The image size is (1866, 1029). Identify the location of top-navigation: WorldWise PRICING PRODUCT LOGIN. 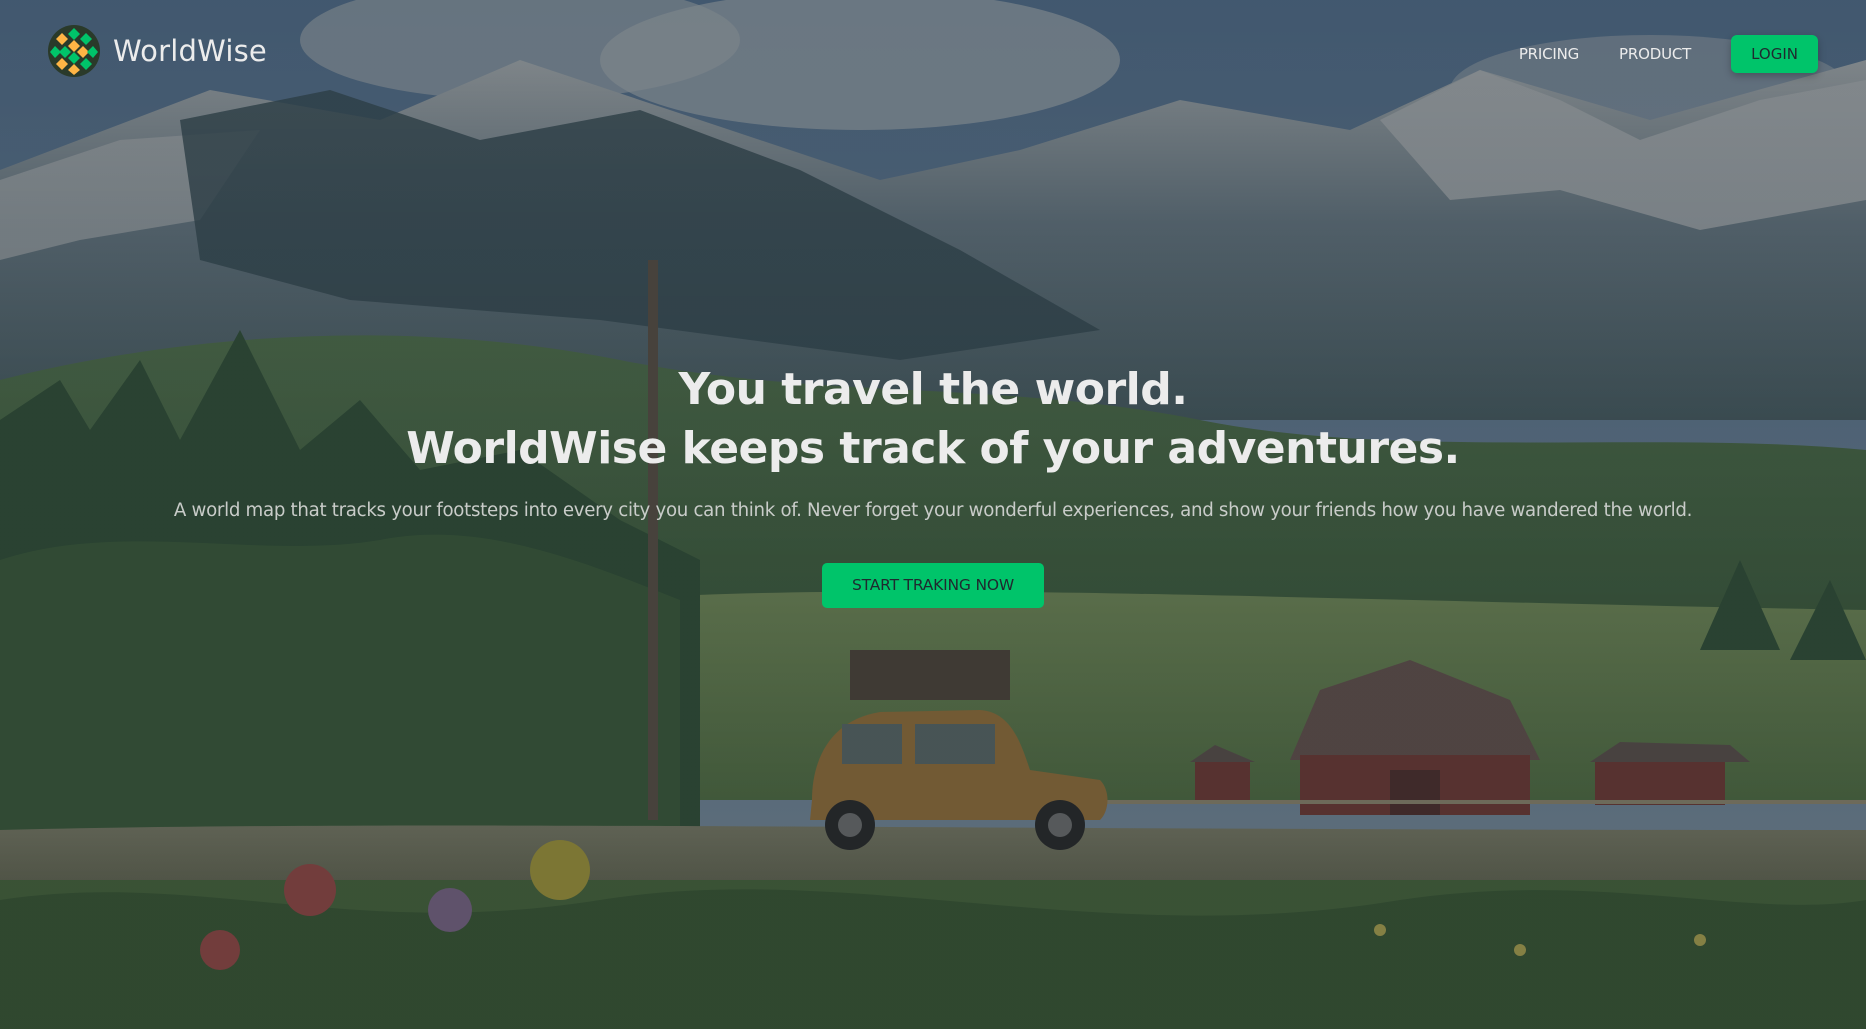
(933, 55).